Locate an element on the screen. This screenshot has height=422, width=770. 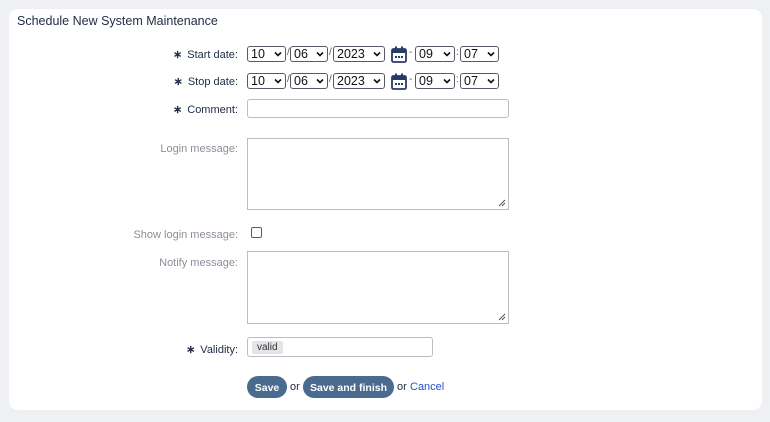
start-hour-value: 09 is located at coordinates (426, 54).